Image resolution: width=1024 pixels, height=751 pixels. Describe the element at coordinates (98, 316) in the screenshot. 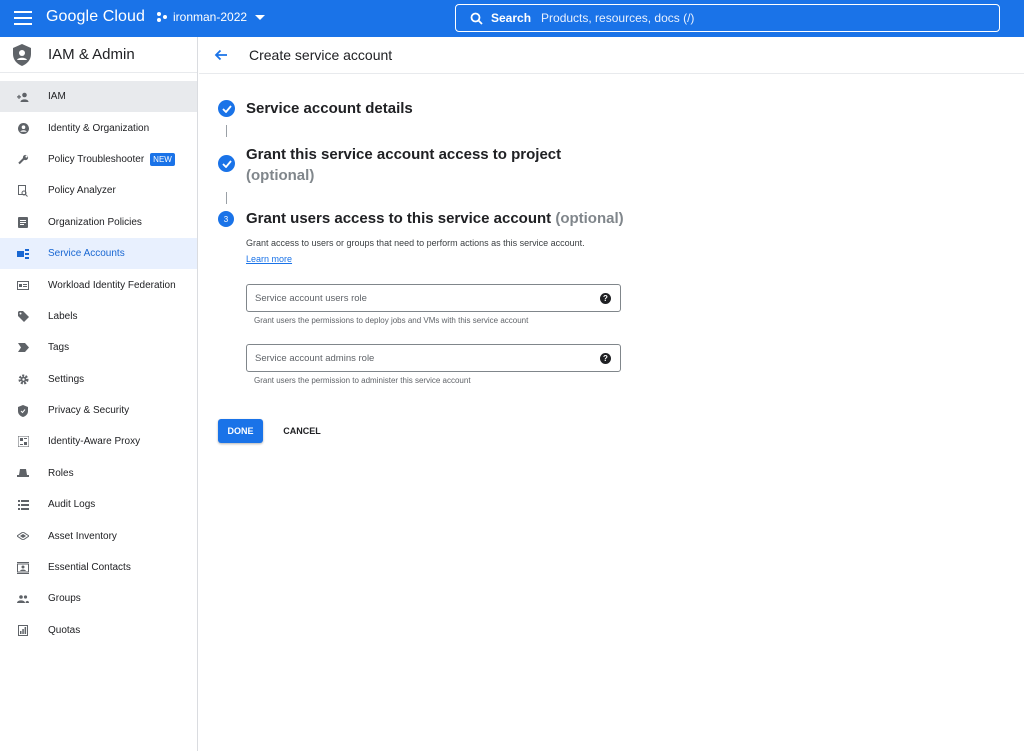

I see `sidebar-item-labels: Labels` at that location.